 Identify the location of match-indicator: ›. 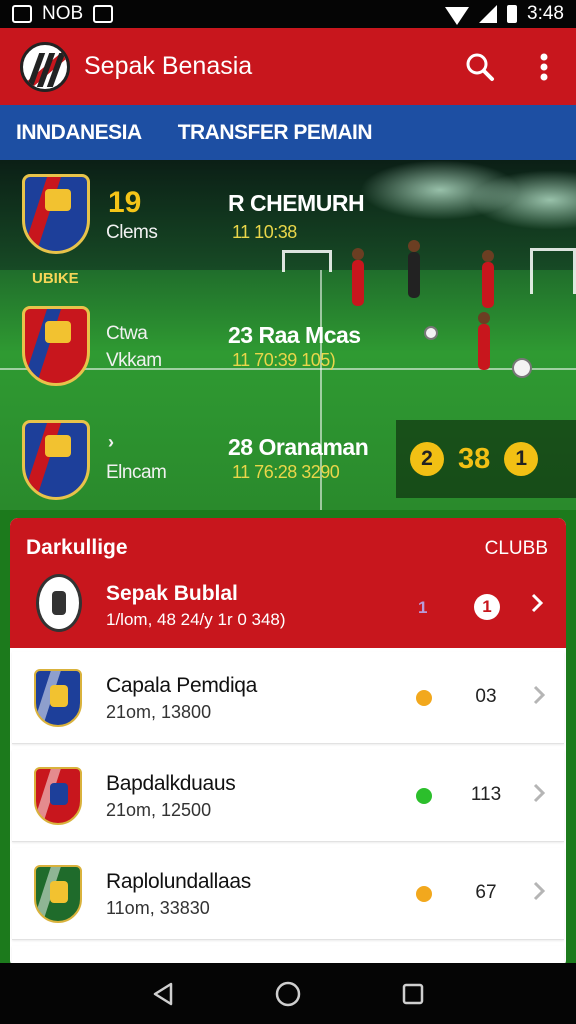
(111, 442).